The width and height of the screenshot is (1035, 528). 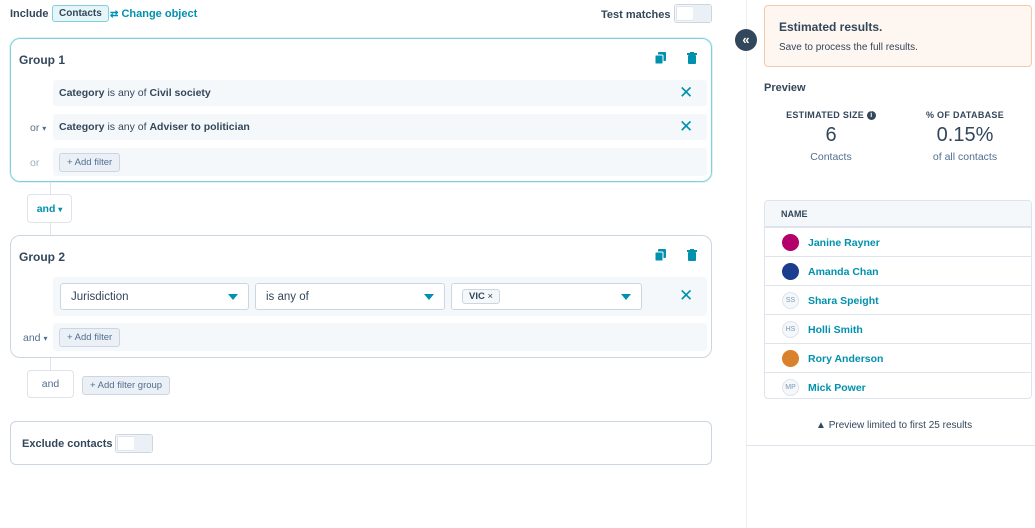 What do you see at coordinates (154, 296) in the screenshot?
I see `property-select: Jurisdiction` at bounding box center [154, 296].